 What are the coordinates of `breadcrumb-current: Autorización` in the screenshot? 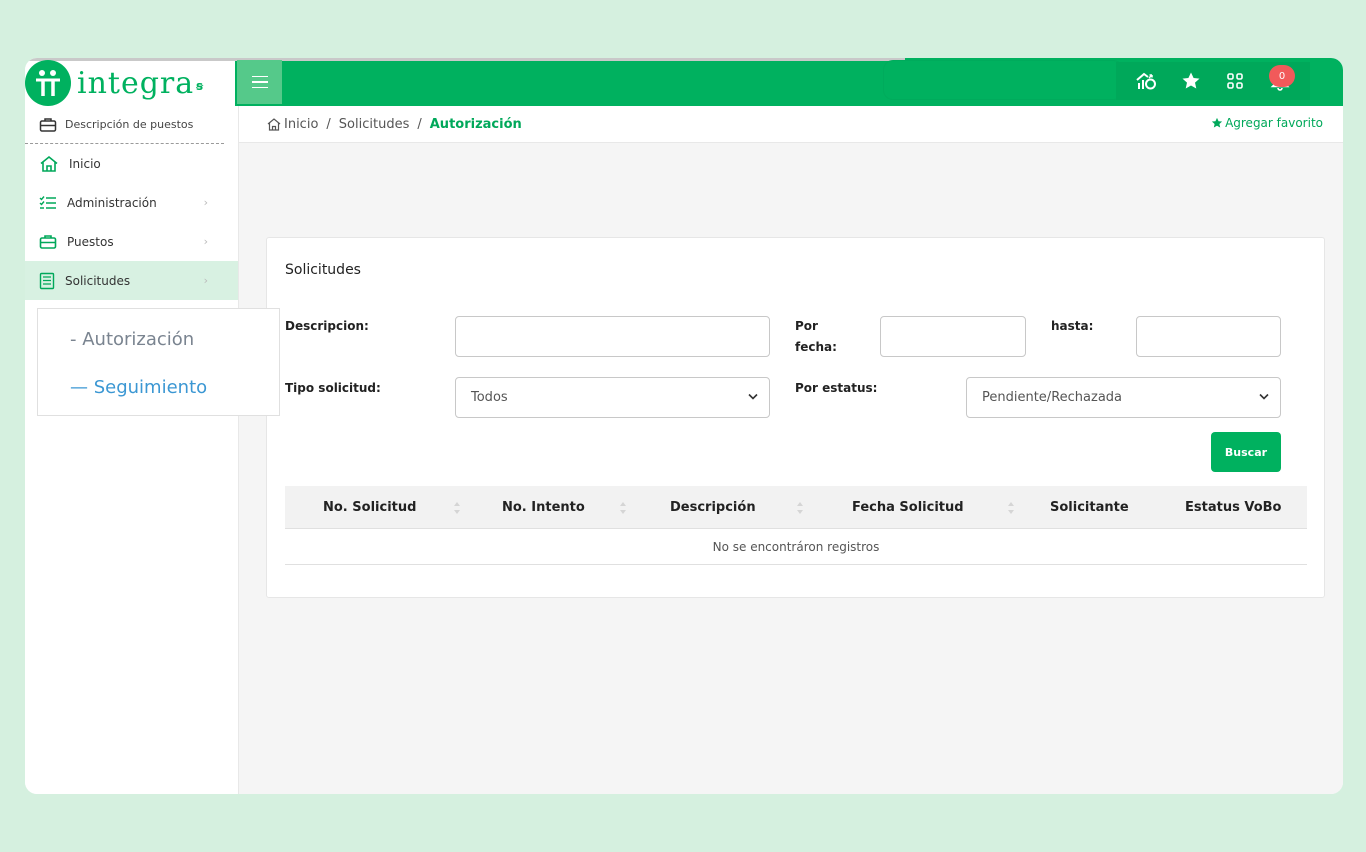 It's located at (475, 124).